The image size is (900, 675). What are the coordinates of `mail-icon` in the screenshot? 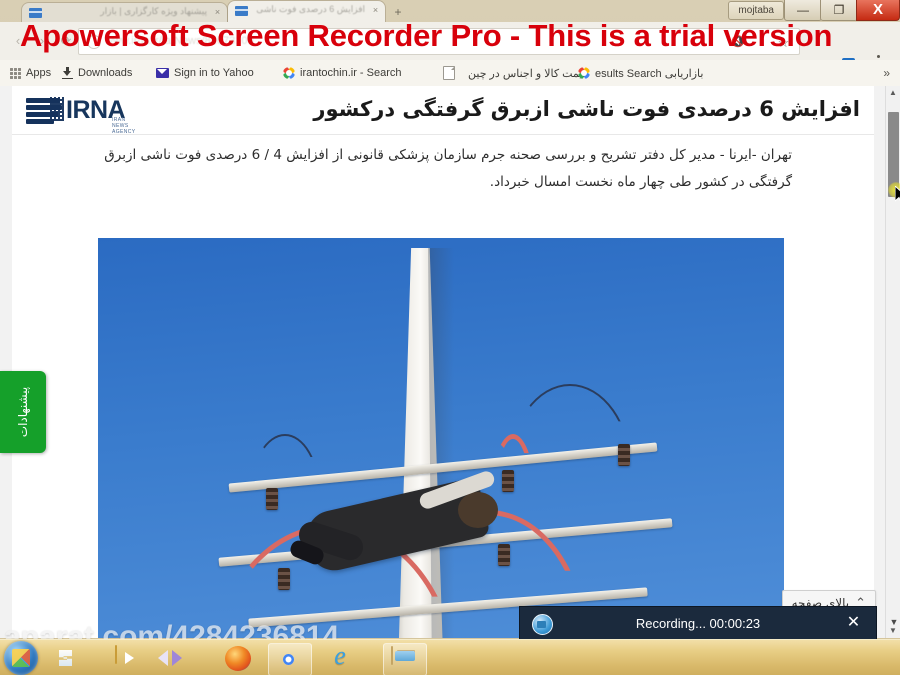 It's located at (162, 73).